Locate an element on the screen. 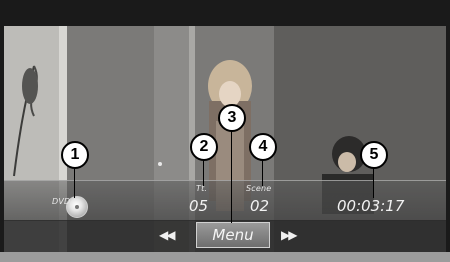  callout-1-leader is located at coordinates (74, 183).